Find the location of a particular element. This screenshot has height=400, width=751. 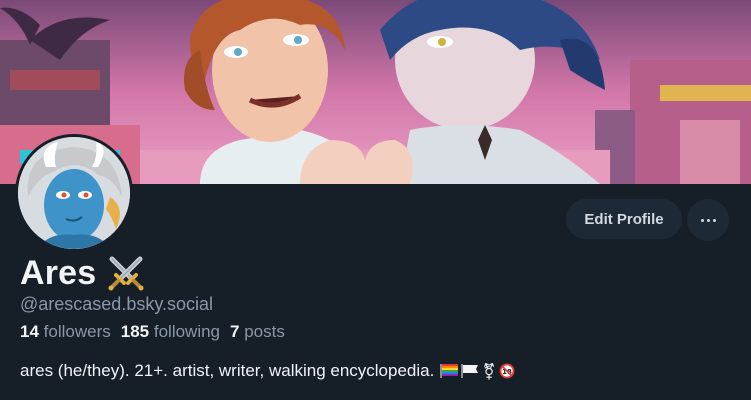

profile-avatar is located at coordinates (74, 193).